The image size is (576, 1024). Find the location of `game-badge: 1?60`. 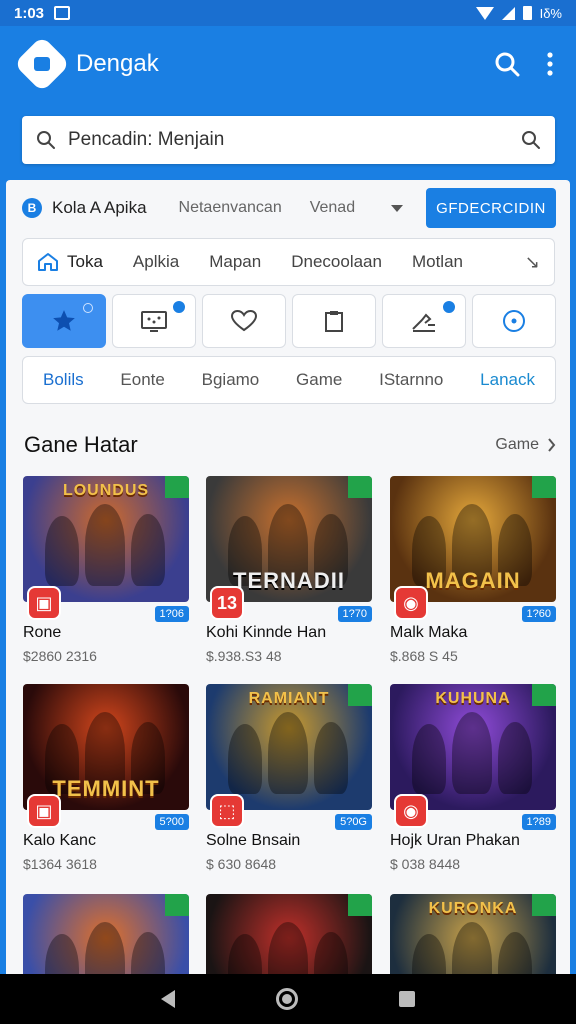

game-badge: 1?60 is located at coordinates (538, 614).